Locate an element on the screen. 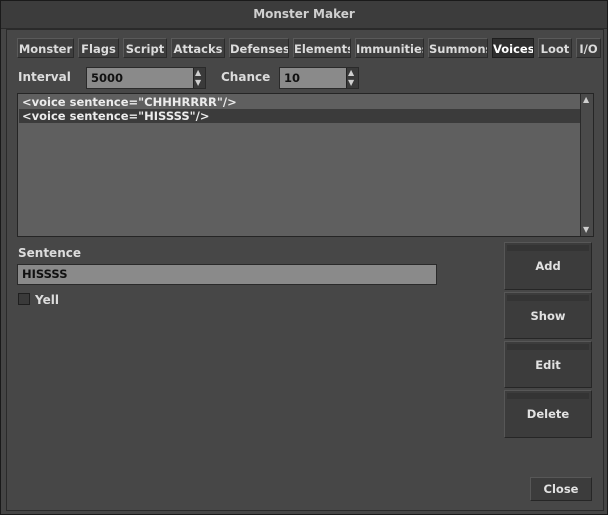 This screenshot has width=608, height=515. vertical-scrollbar: ▲ ▼ is located at coordinates (586, 165).